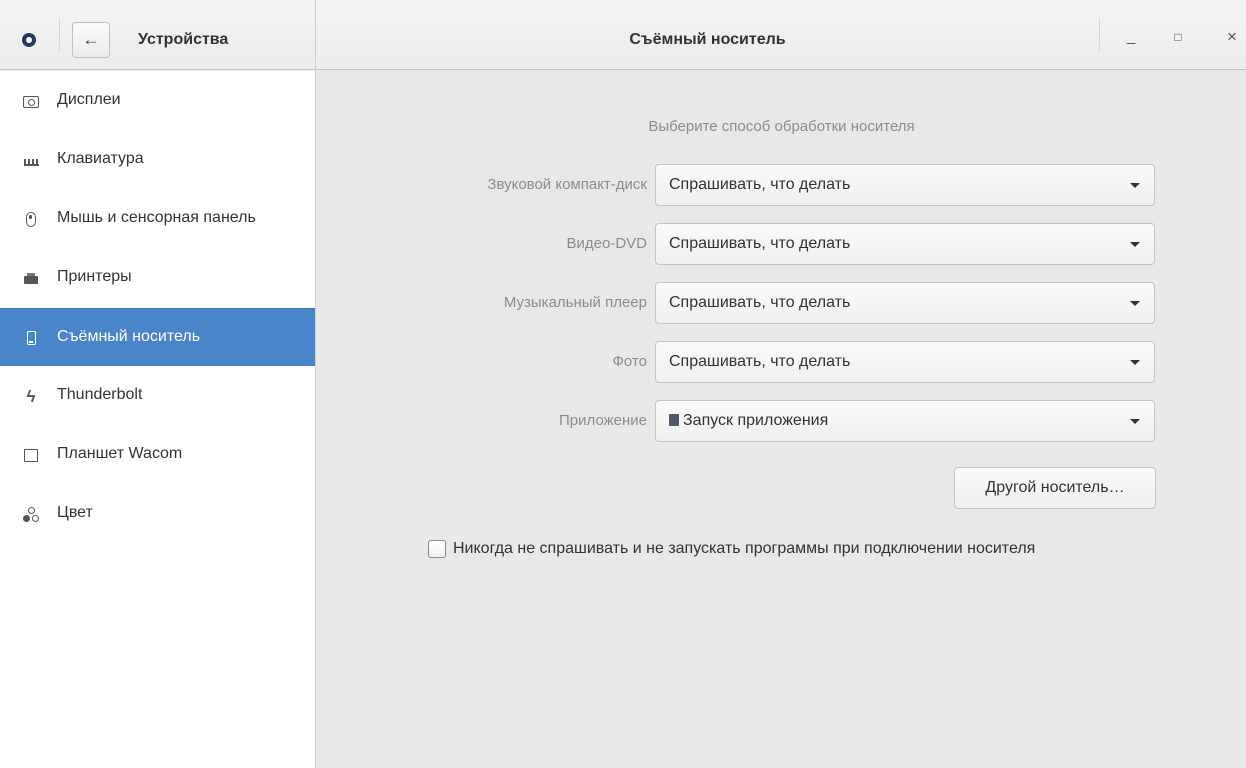 This screenshot has width=1246, height=768. Describe the element at coordinates (905, 362) in the screenshot. I see `photos-combo: Спрашивать, что делать` at that location.